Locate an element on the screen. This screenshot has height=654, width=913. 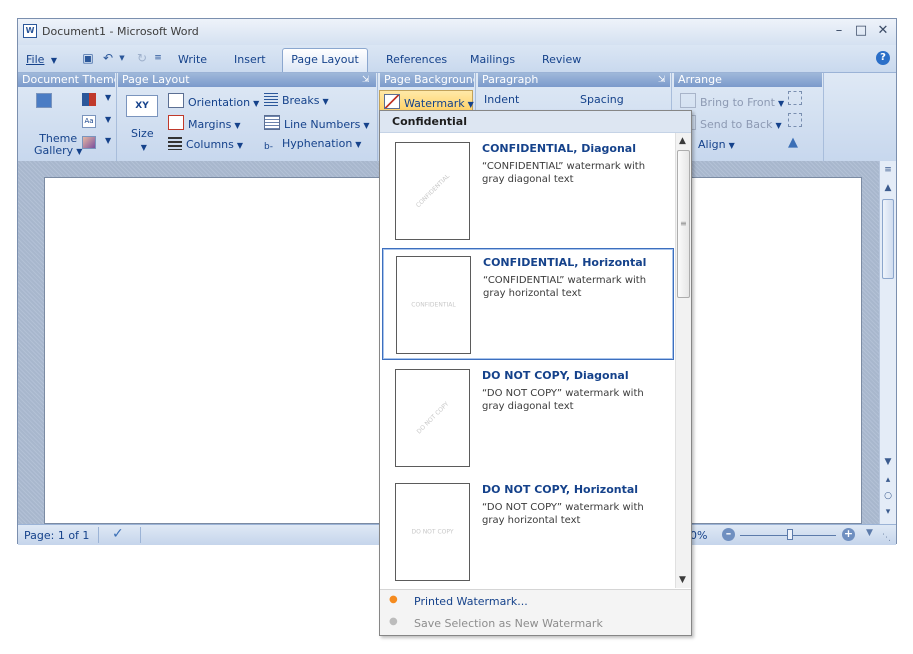
save-selection-menu-item: ● Save Selection as New Watermark is located at coordinates (535, 623).